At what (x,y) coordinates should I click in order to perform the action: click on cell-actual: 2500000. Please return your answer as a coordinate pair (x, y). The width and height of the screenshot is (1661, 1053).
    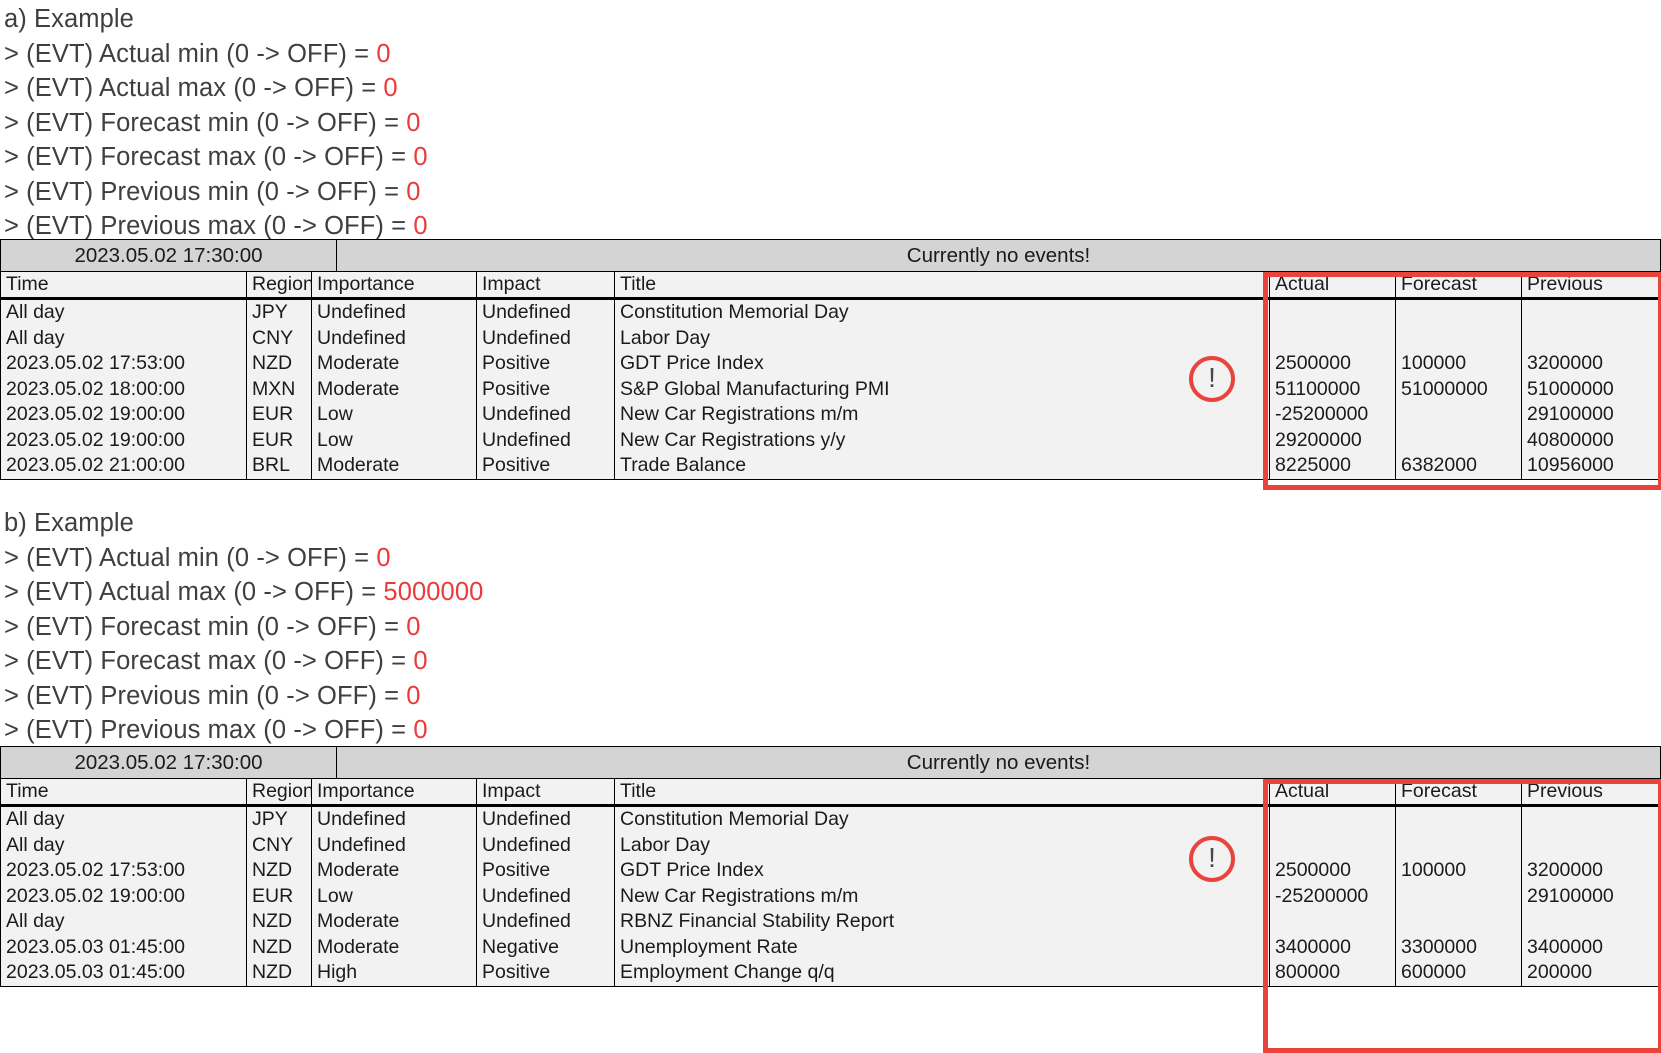
    Looking at the image, I should click on (1333, 871).